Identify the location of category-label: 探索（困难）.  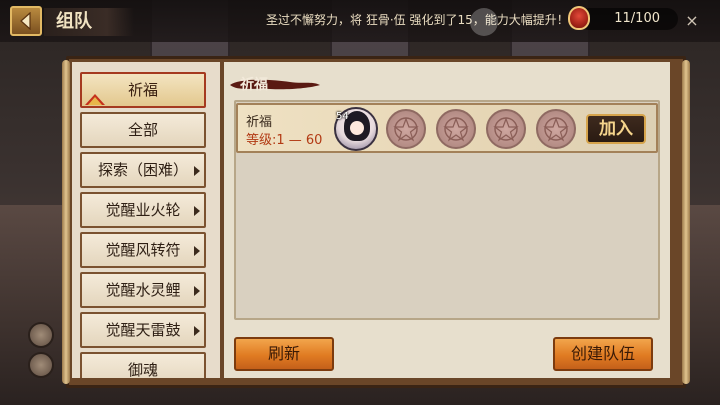
(142, 170).